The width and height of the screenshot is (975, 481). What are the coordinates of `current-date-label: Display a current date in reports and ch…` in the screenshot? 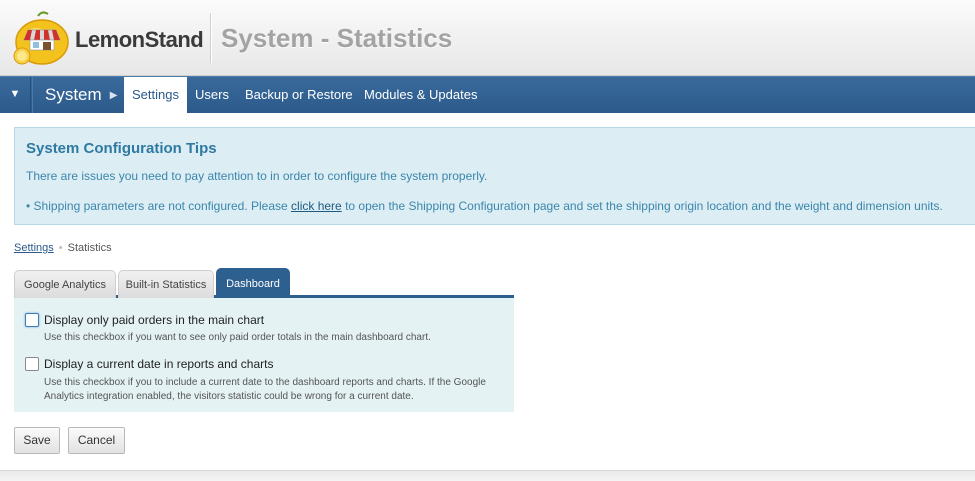 It's located at (158, 364).